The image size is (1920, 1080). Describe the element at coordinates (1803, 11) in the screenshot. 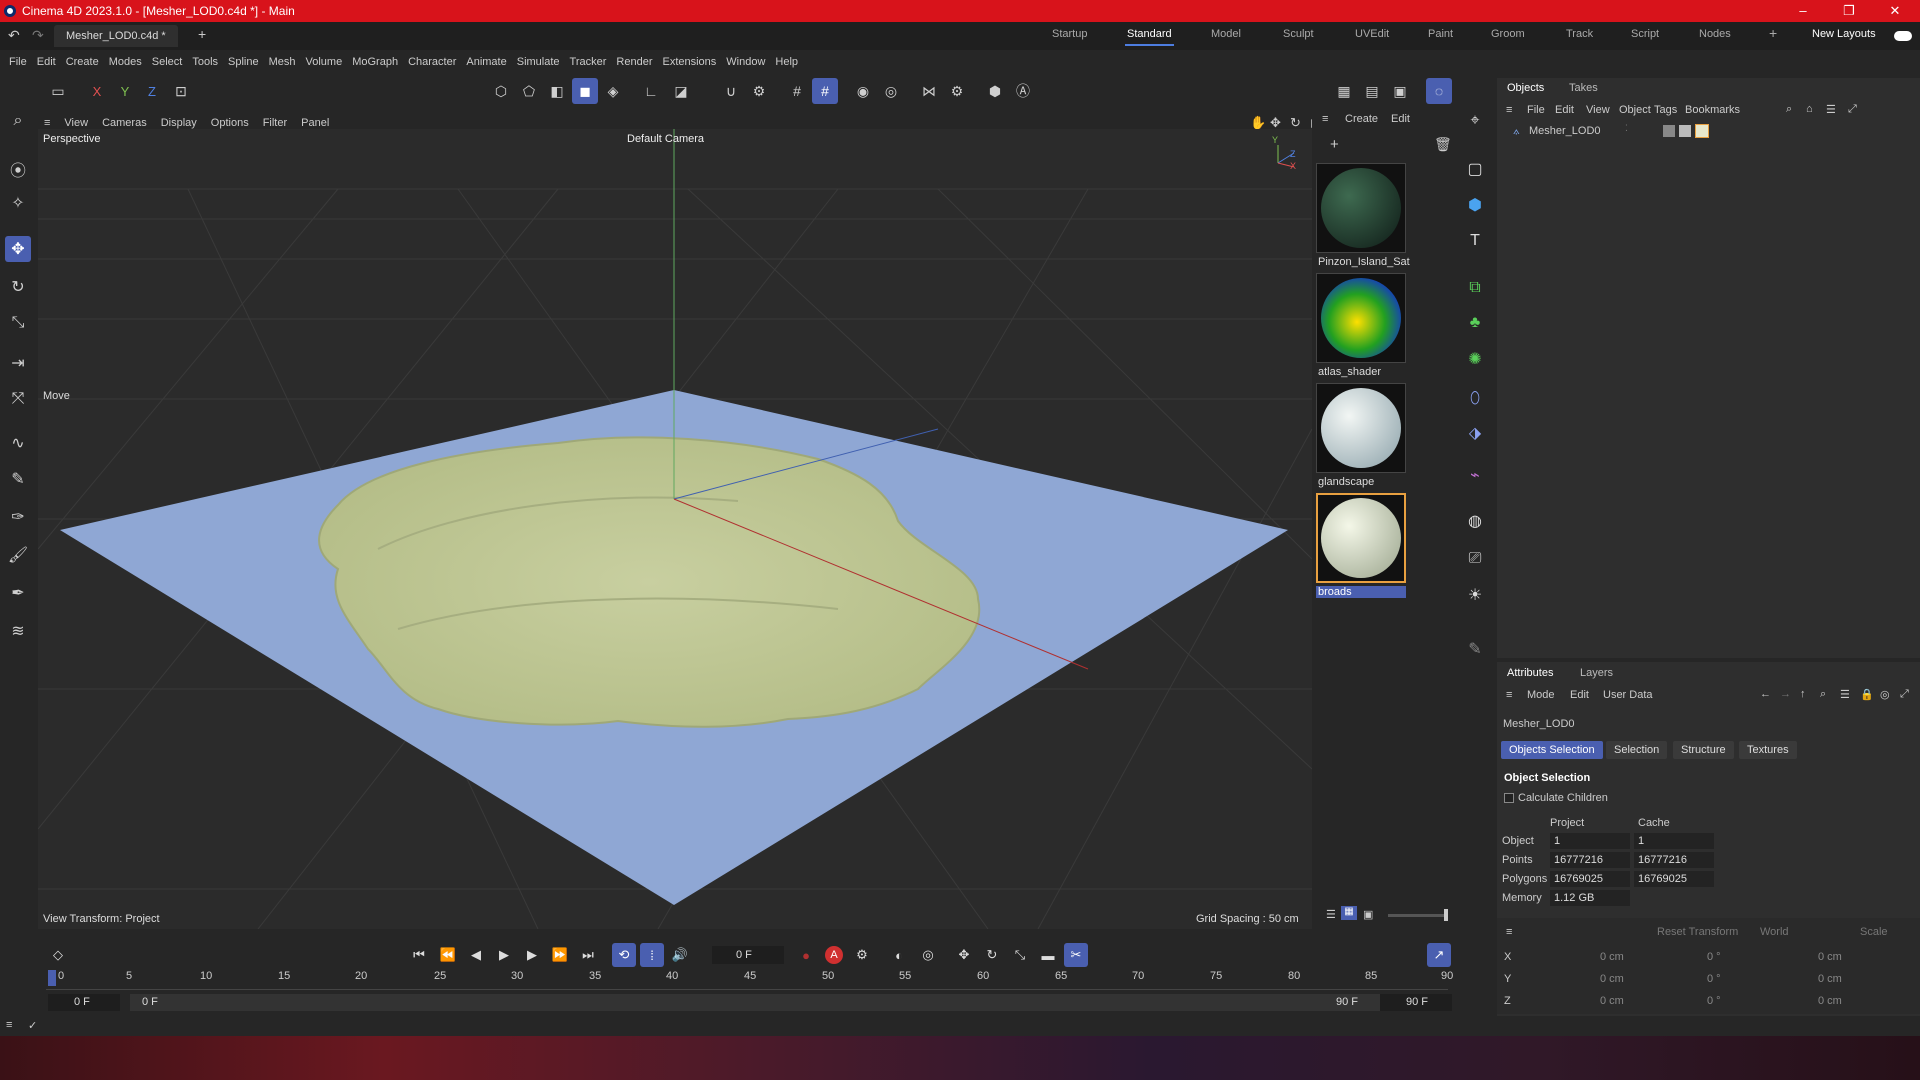

I see `minimize-button: –` at that location.